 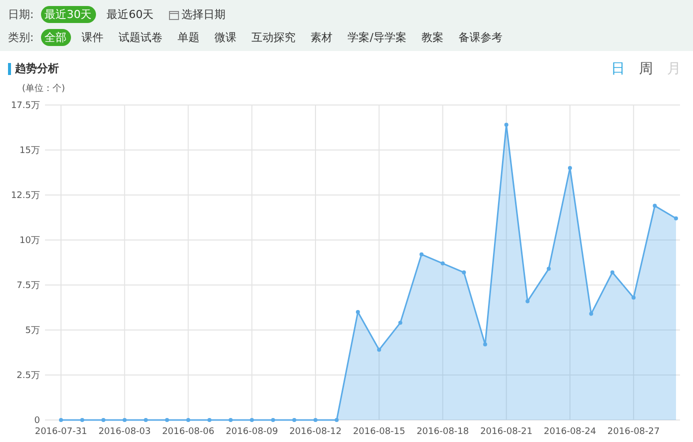 I want to click on x-tick-label: 2016-08-24, so click(x=570, y=432).